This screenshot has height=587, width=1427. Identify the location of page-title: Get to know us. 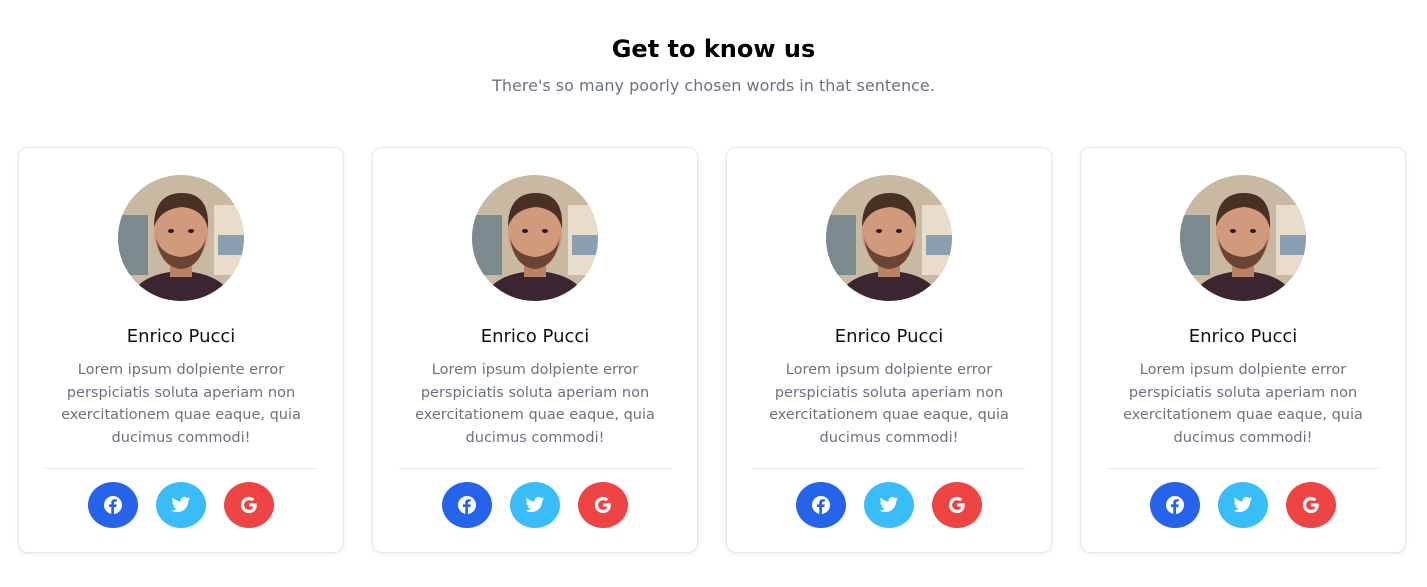
(713, 49).